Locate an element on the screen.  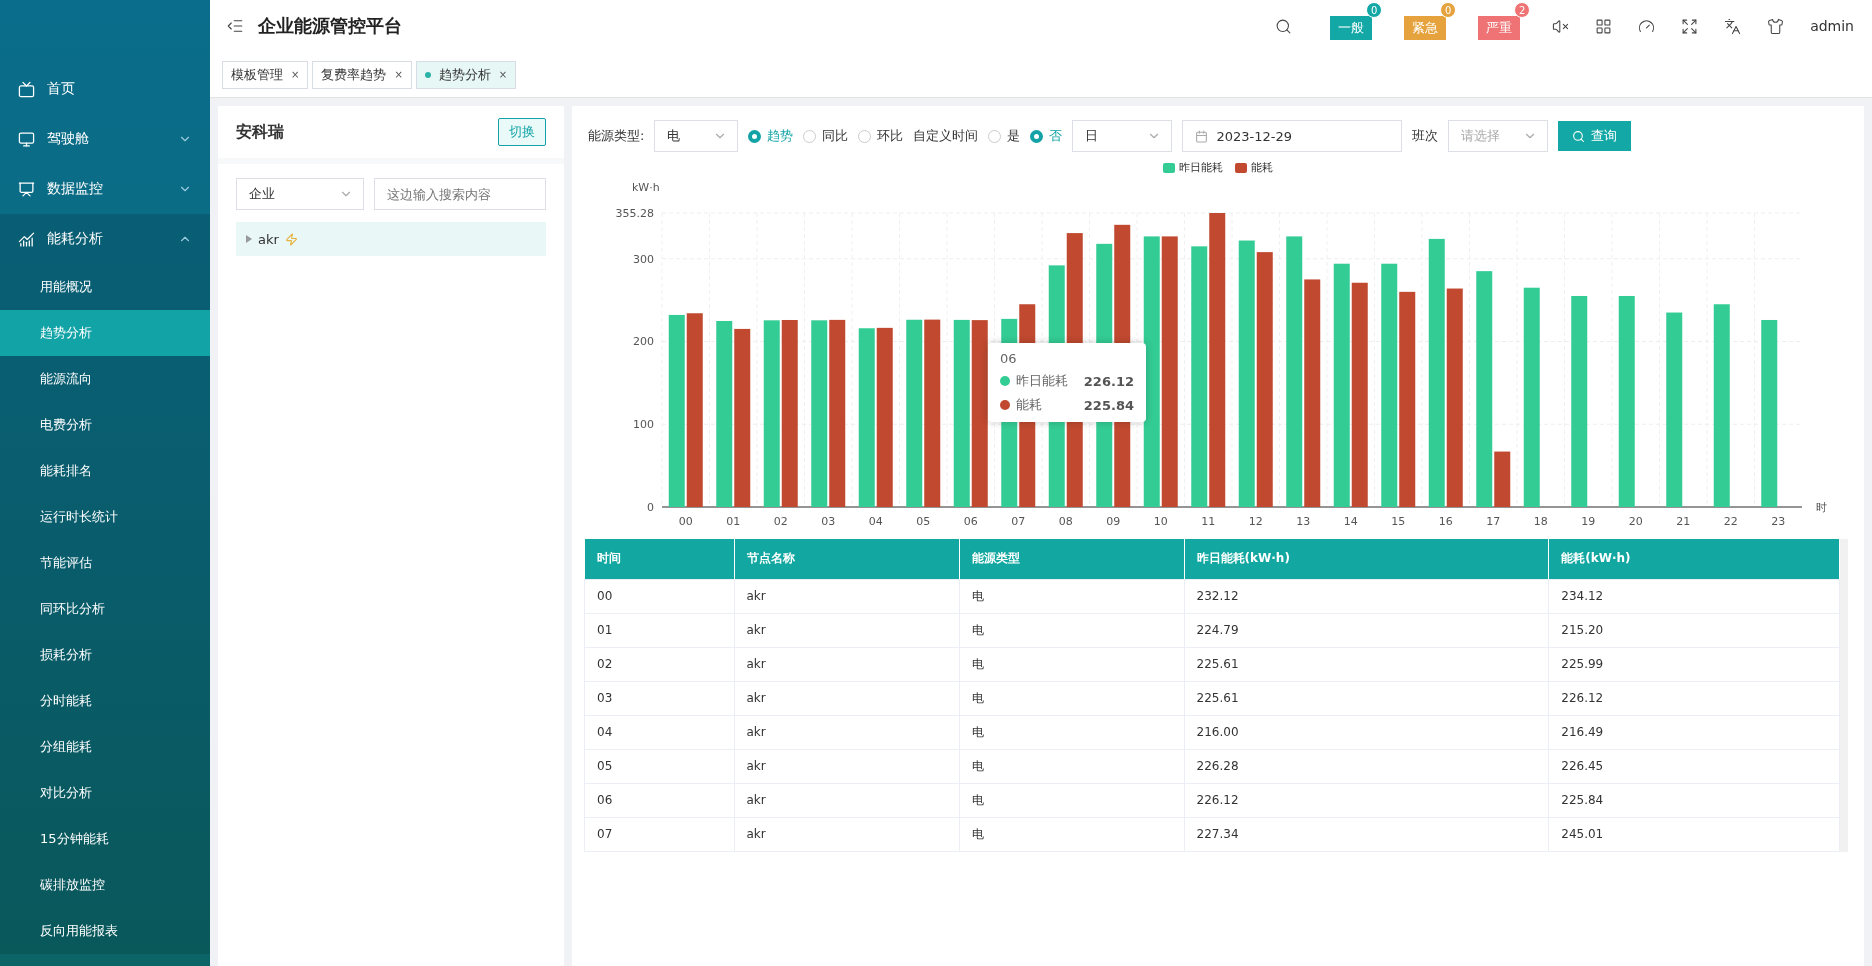
table-cell: 06 is located at coordinates (659, 800).